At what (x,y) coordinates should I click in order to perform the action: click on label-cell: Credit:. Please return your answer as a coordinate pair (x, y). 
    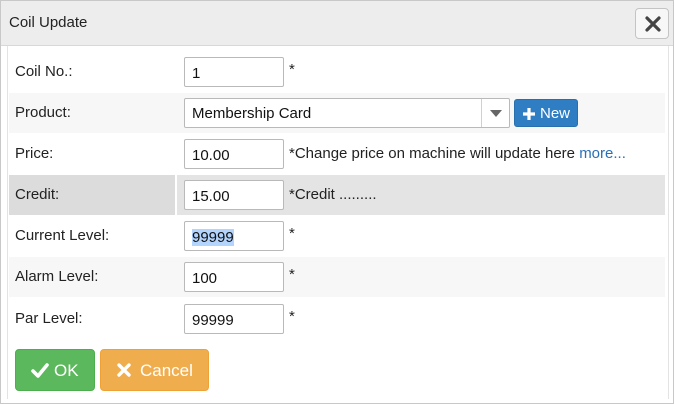
    Looking at the image, I should click on (93, 195).